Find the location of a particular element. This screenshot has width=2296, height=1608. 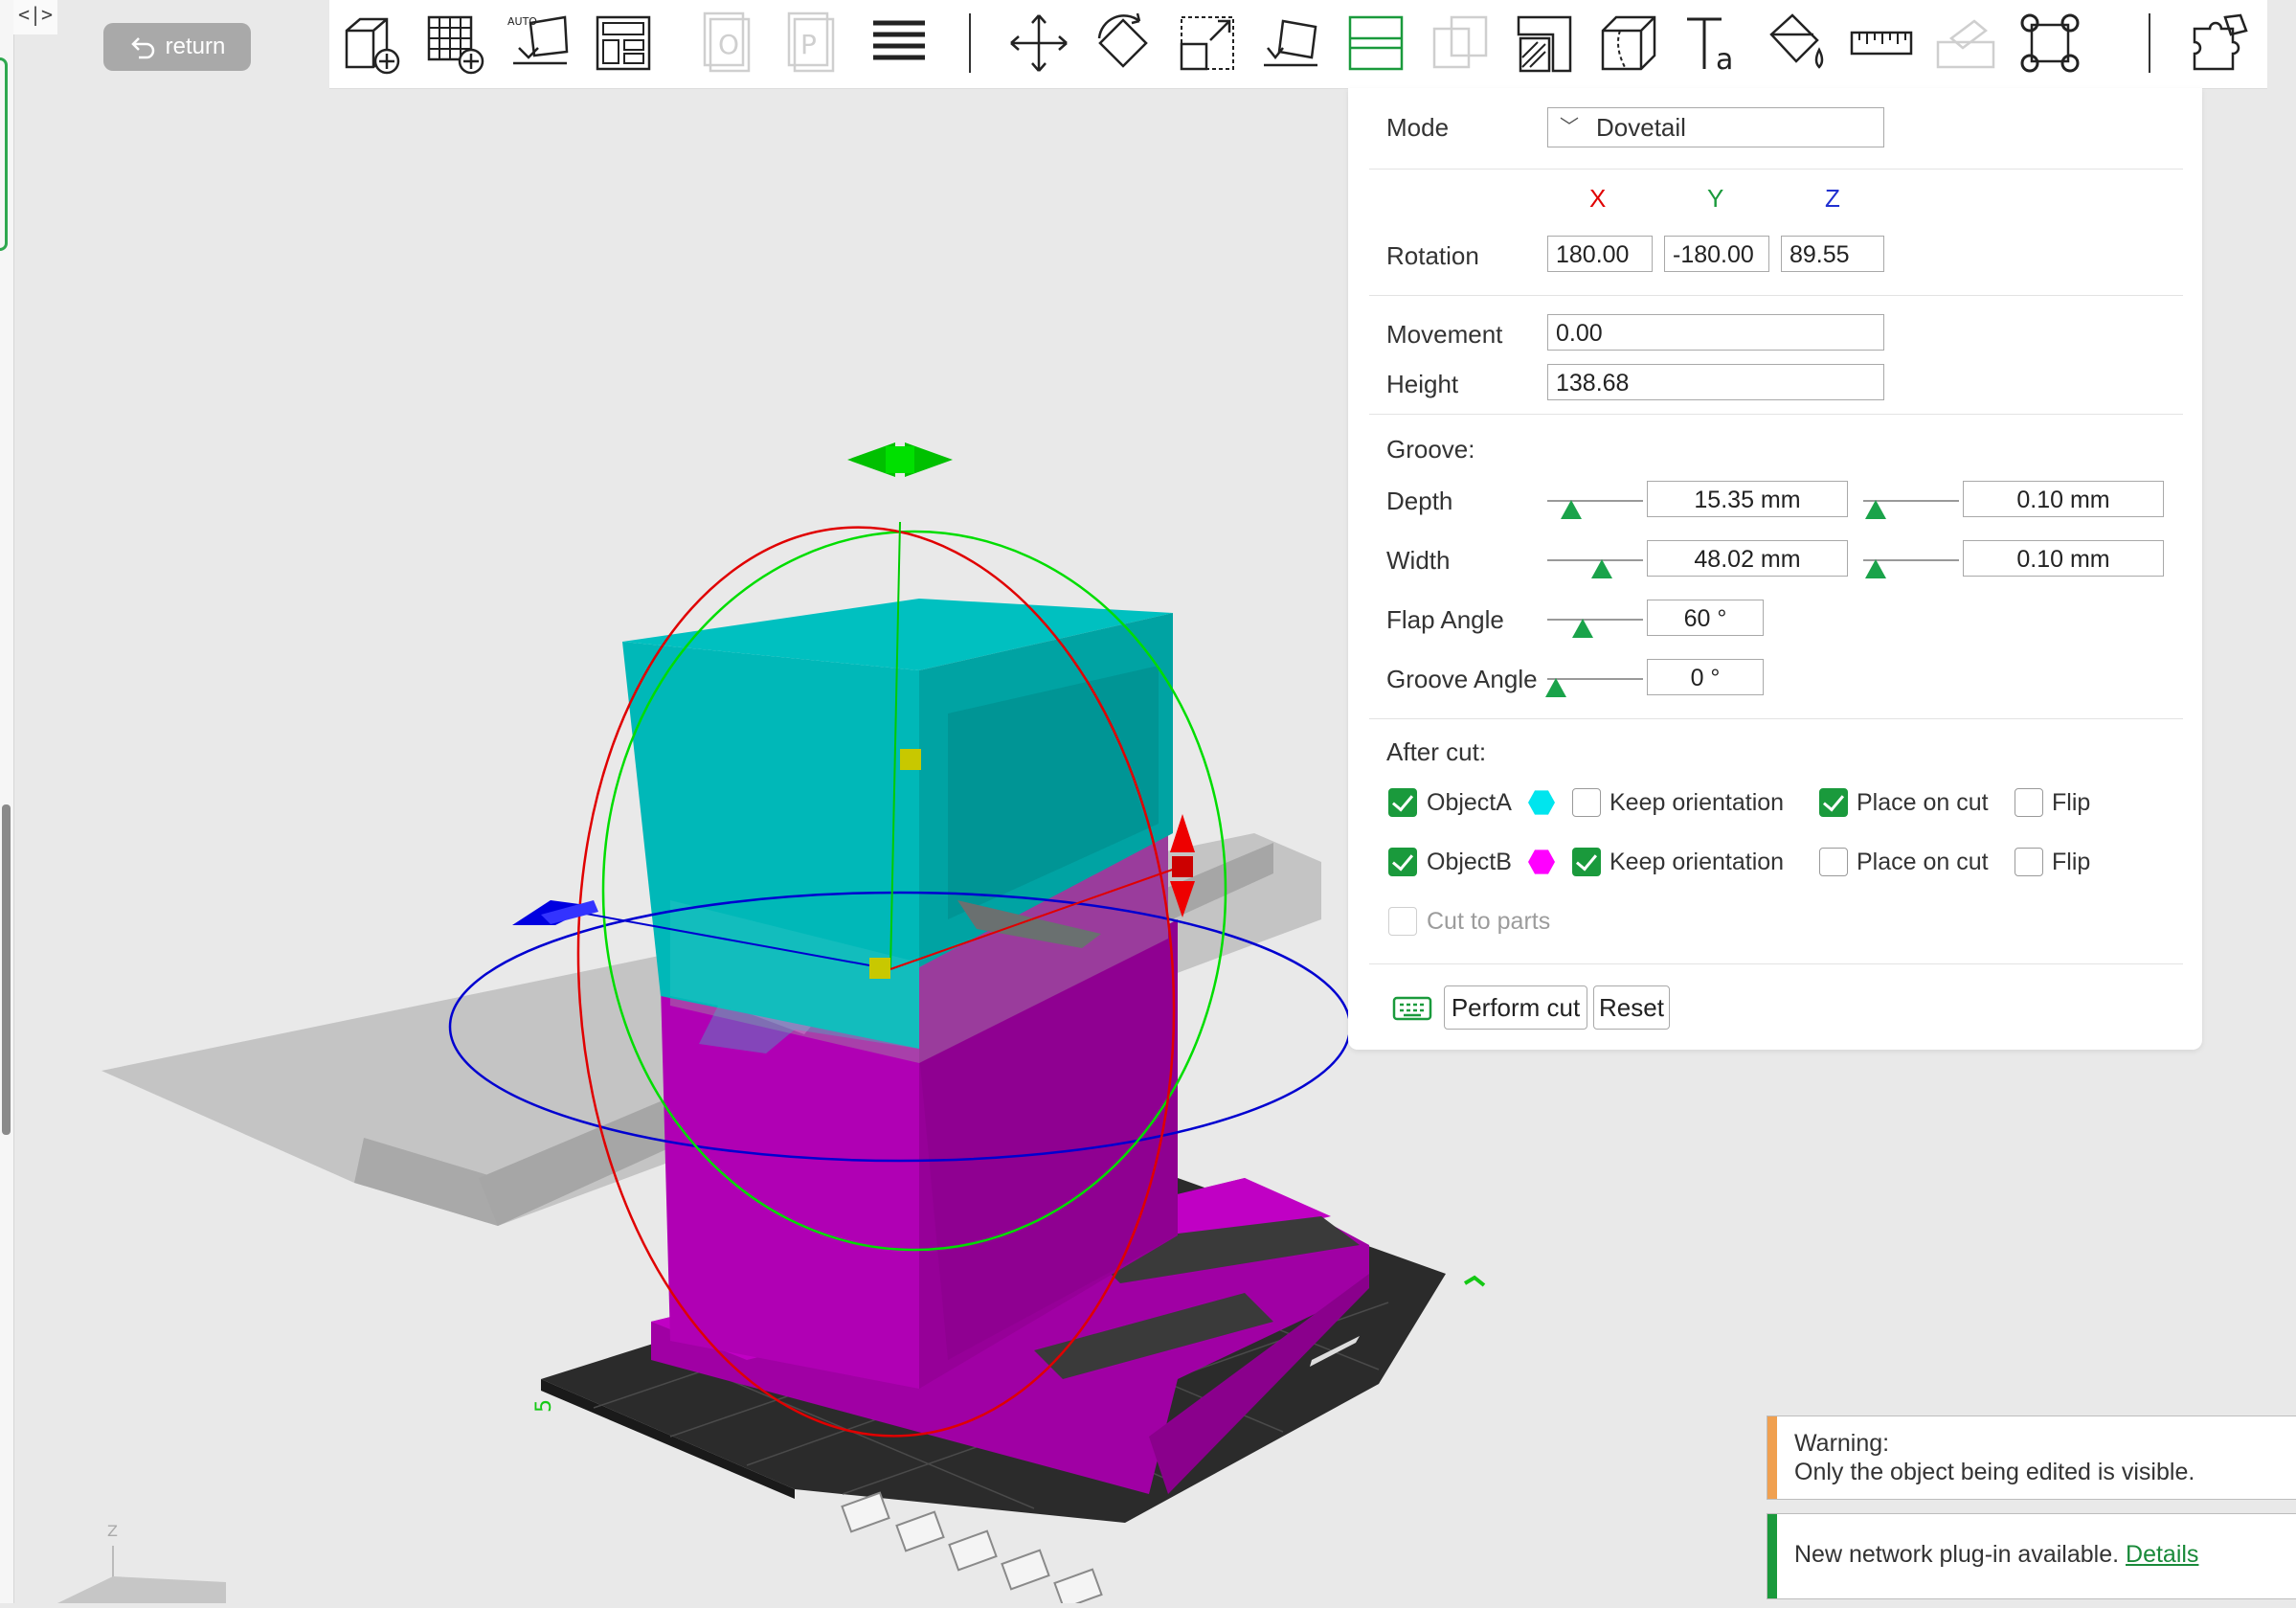

cut-icon is located at coordinates (1375, 43).